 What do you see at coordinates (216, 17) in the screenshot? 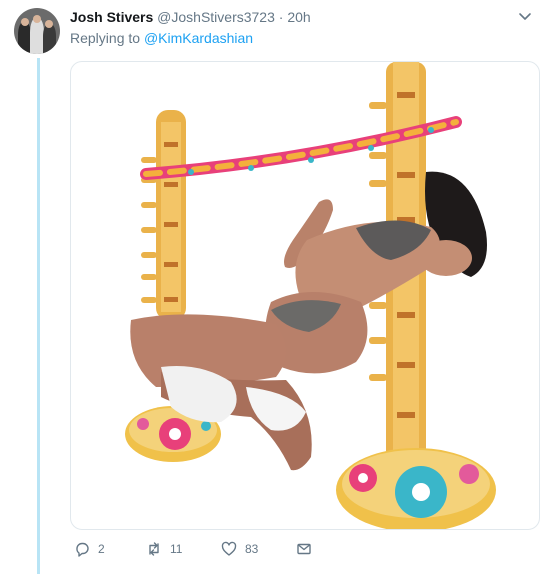
I see `username: @JoshStivers3723` at bounding box center [216, 17].